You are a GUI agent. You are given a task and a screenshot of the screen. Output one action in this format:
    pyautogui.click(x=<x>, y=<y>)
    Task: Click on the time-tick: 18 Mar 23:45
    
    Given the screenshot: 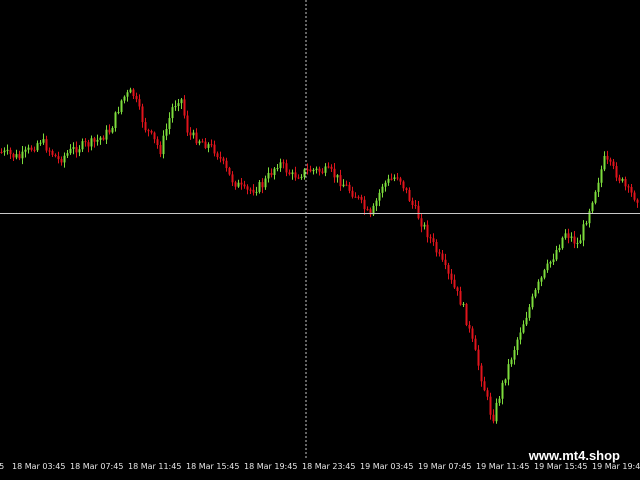 What is the action you would take?
    pyautogui.click(x=329, y=466)
    